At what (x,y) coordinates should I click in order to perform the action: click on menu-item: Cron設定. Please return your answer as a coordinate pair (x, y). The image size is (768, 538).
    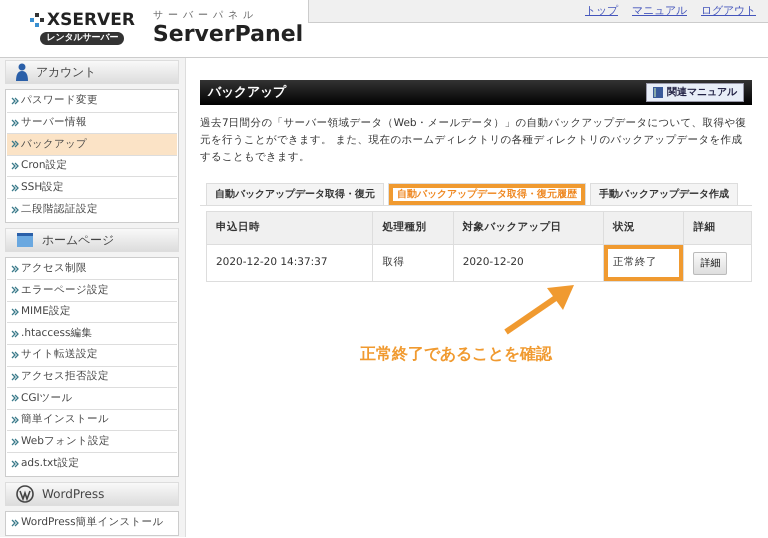
    Looking at the image, I should click on (92, 167).